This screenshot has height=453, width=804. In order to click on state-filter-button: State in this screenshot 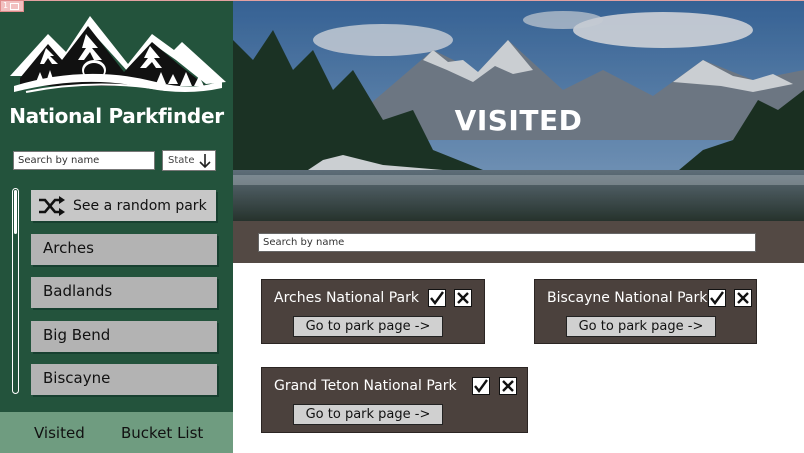, I will do `click(189, 160)`.